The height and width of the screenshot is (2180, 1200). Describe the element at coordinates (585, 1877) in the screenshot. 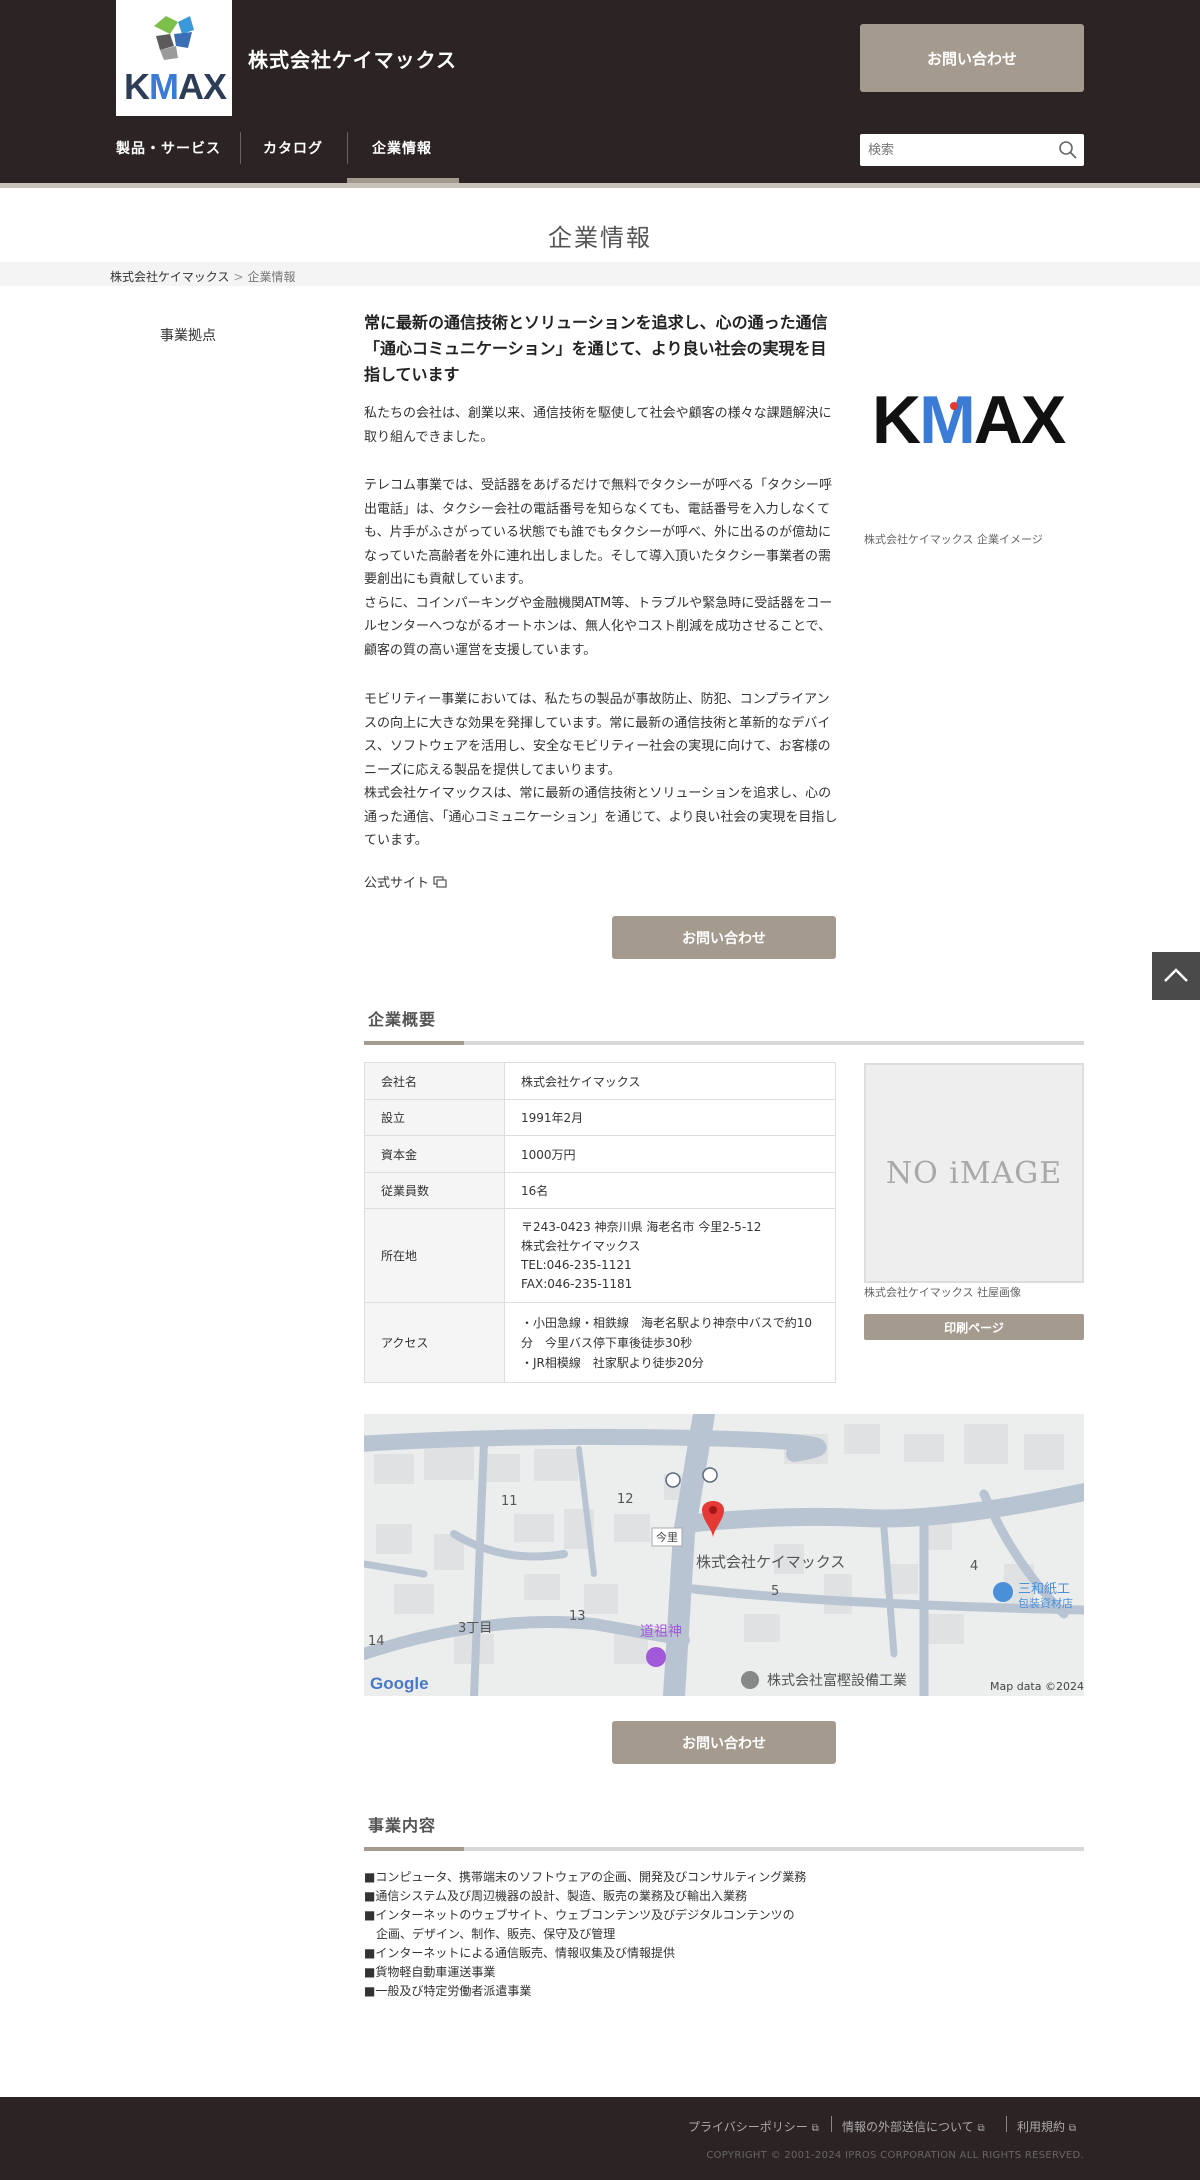

I see `list-item: ■コンピュータ、携帯端末のソフトウェアの企画、開発及びコンサルティング業務` at that location.